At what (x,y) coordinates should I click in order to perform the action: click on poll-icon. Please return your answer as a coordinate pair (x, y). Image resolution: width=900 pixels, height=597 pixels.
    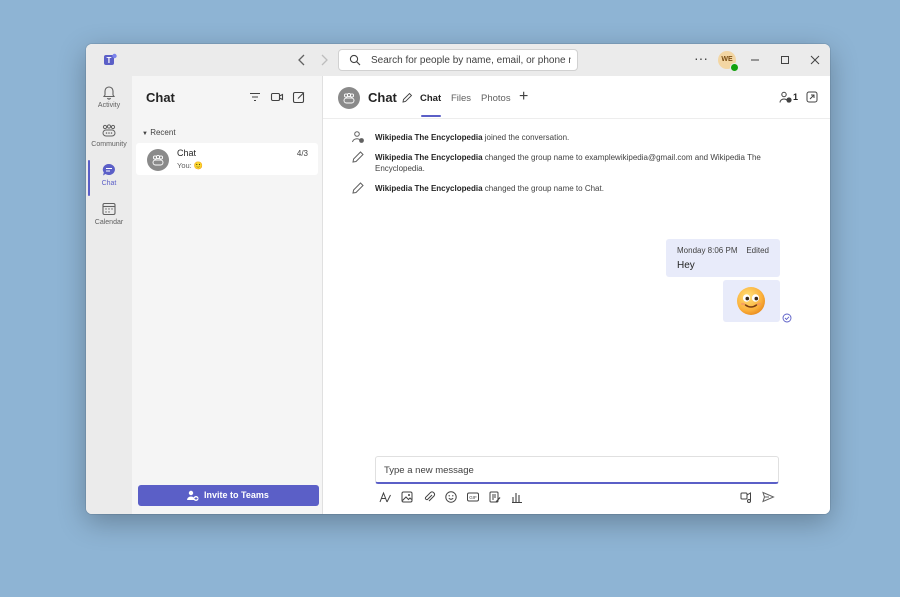
    Looking at the image, I should click on (517, 497).